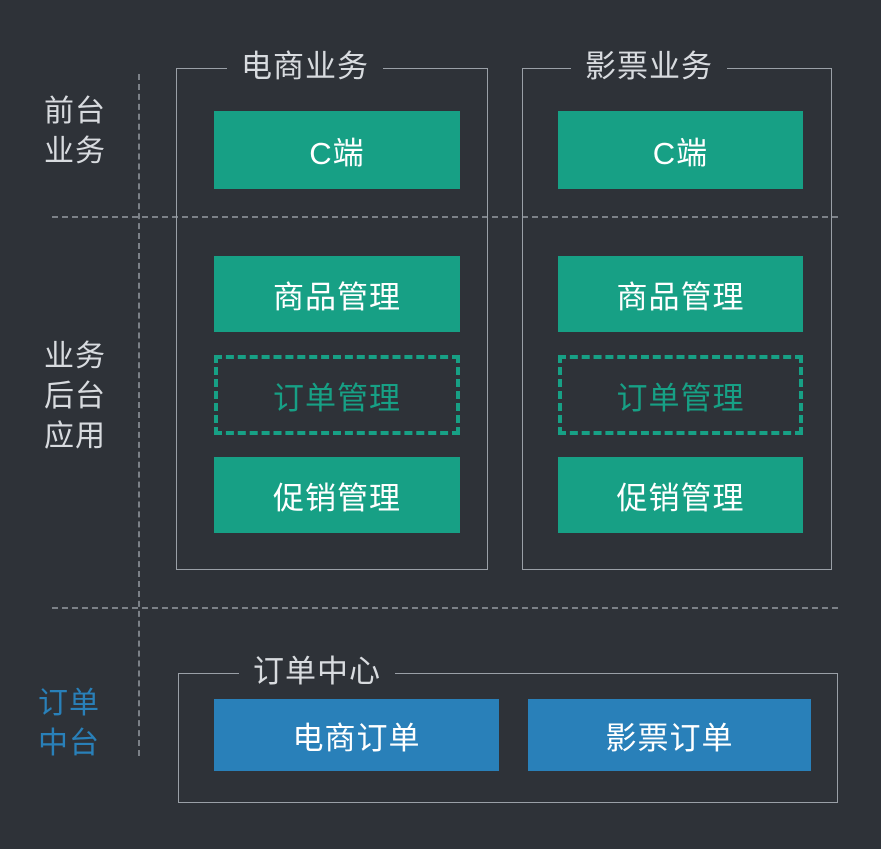  Describe the element at coordinates (75, 131) in the screenshot. I see `row-label-front-office: 前台 业务` at that location.